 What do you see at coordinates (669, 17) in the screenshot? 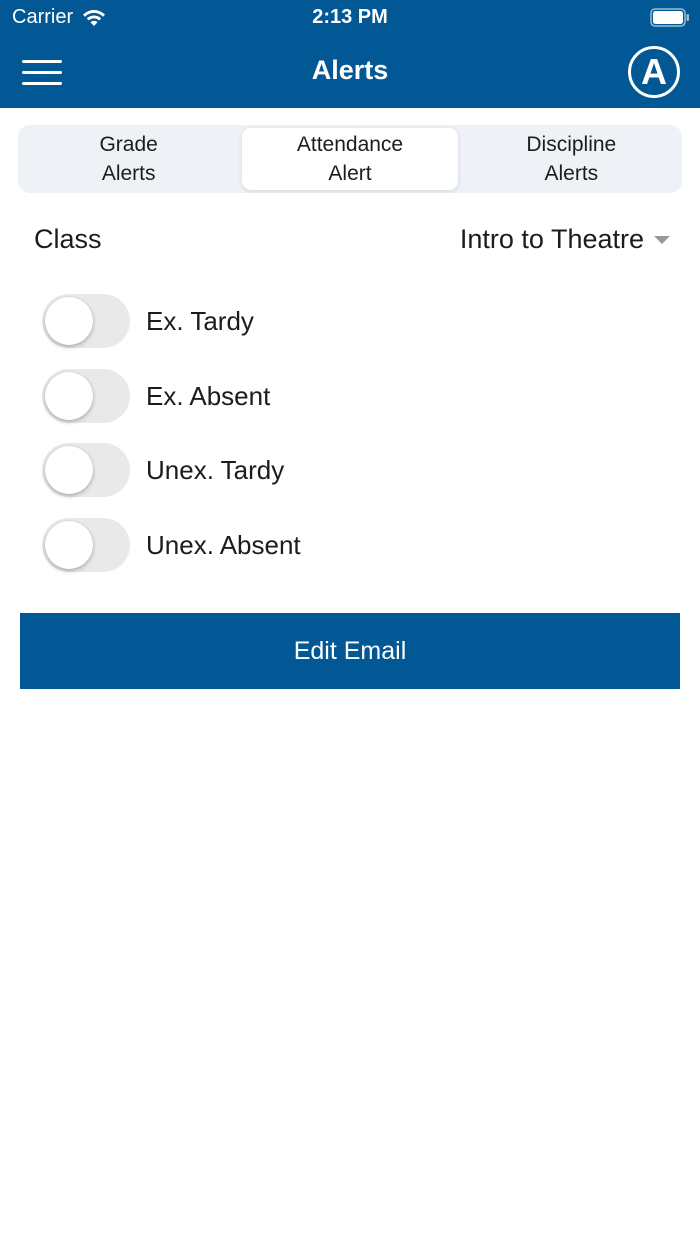
I see `battery-icon` at bounding box center [669, 17].